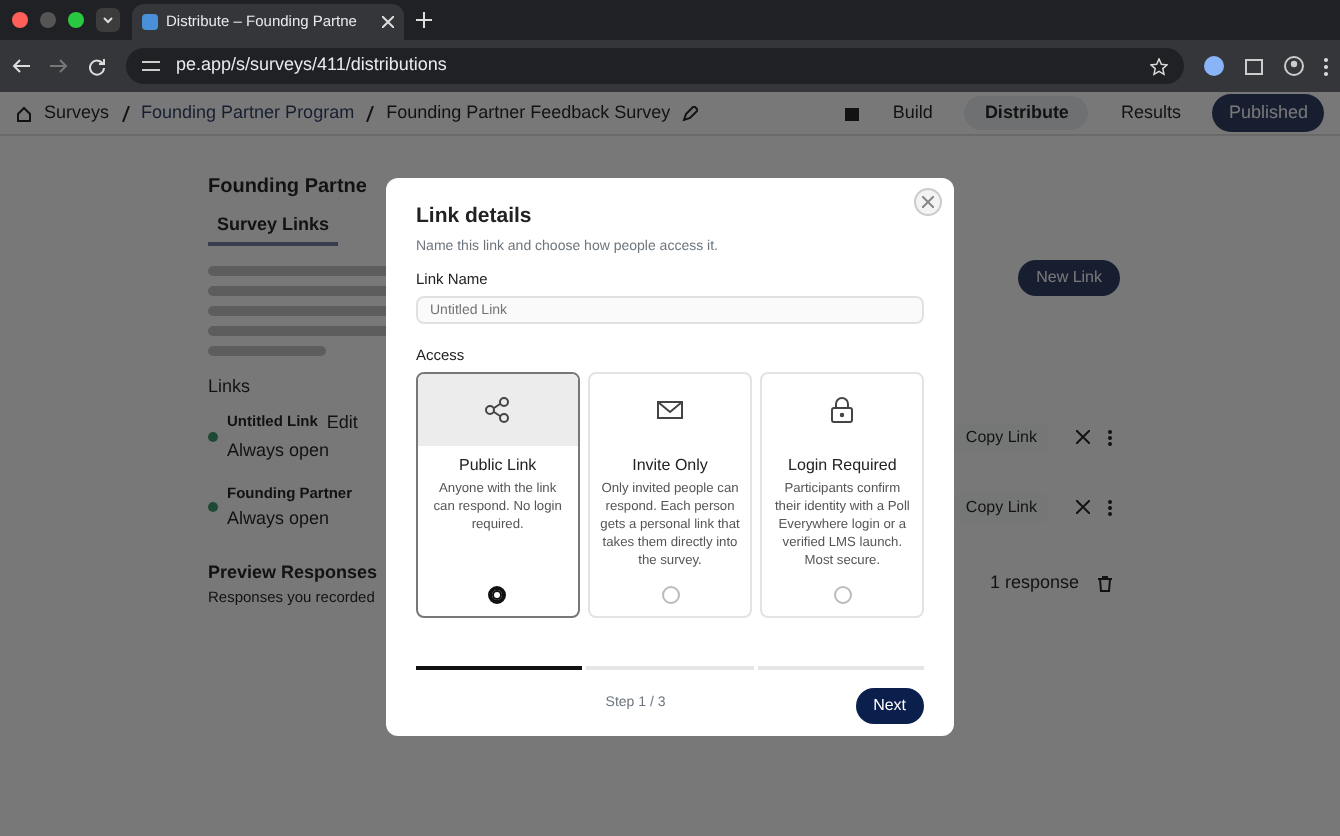 The width and height of the screenshot is (1340, 836). I want to click on new-tab-icon, so click(424, 20).